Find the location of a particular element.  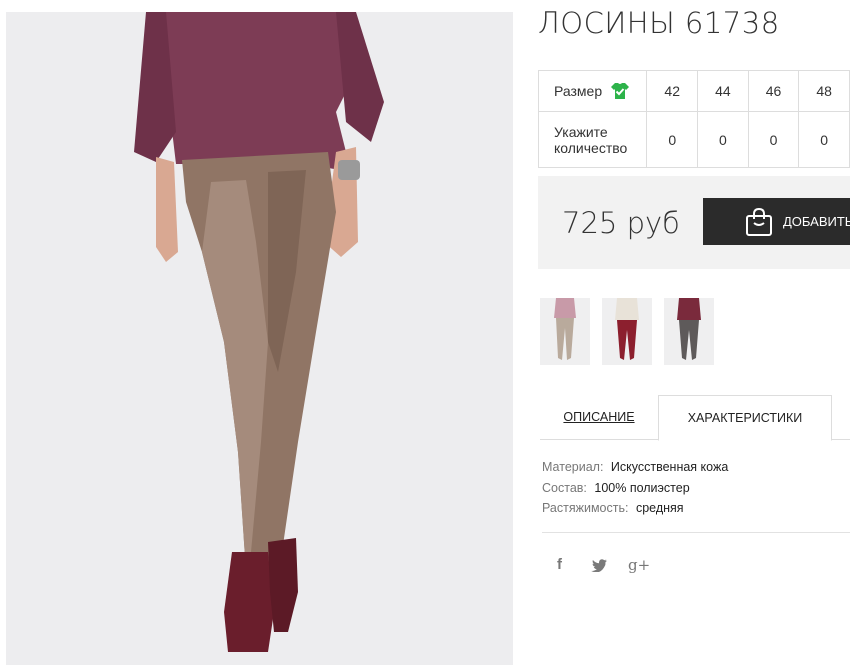

quantity-input-48: 0 is located at coordinates (824, 139).